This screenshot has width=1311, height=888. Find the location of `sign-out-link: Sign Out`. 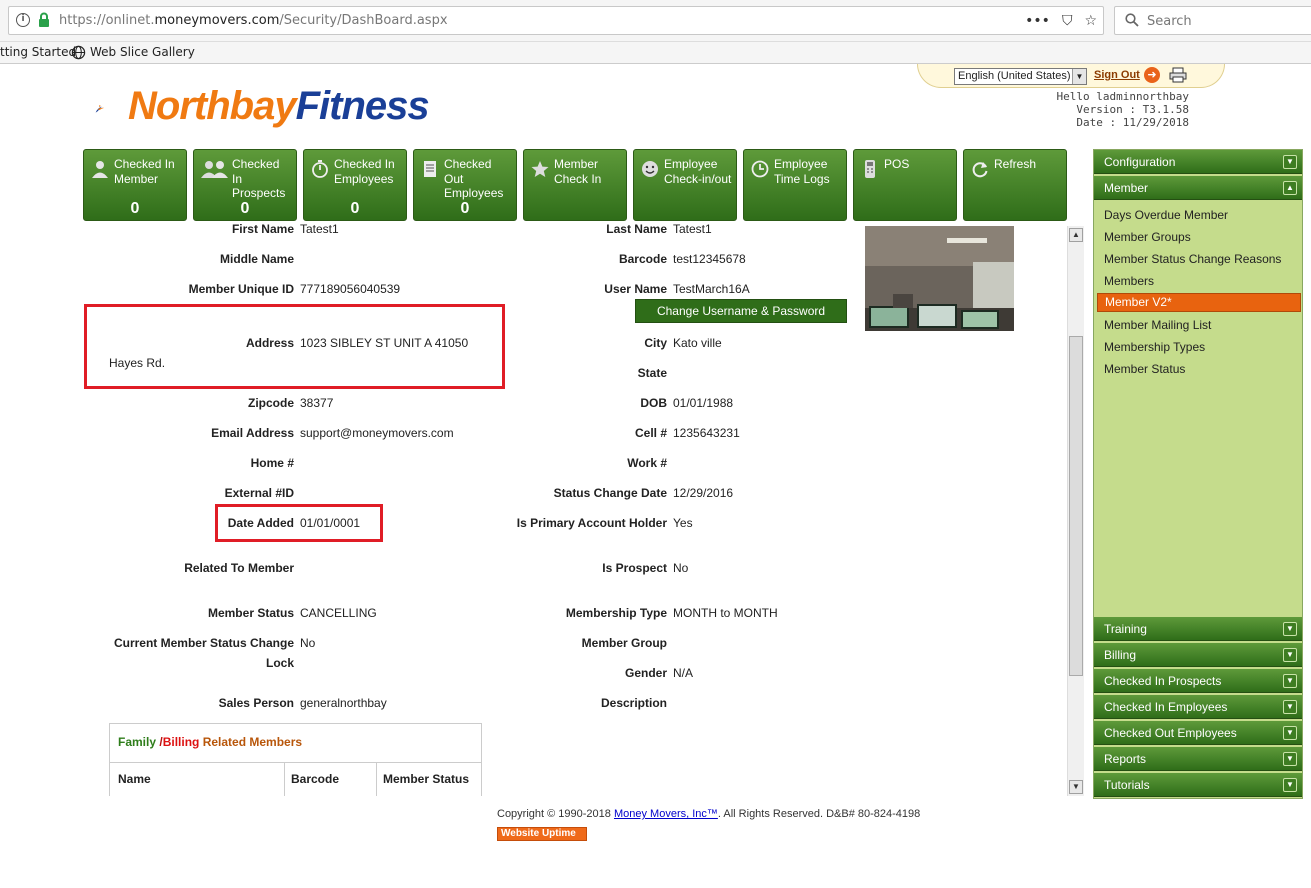

sign-out-link: Sign Out is located at coordinates (1117, 75).